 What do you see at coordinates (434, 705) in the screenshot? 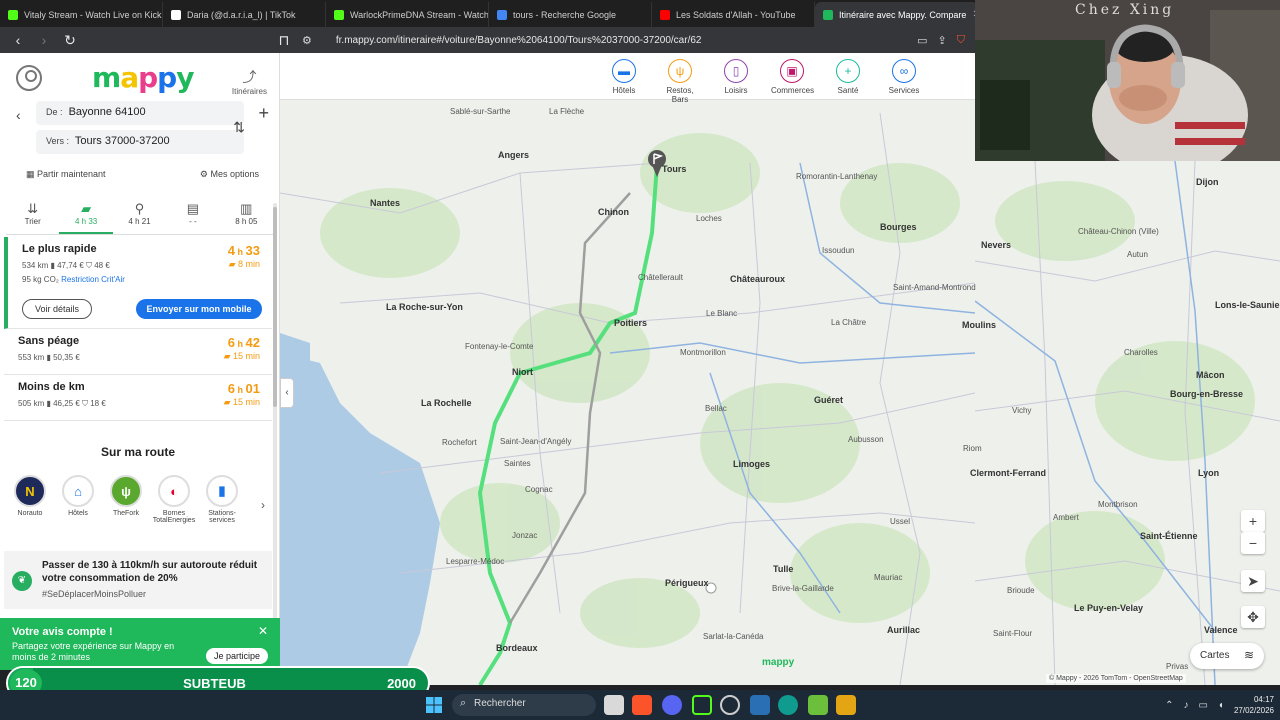
I see `windows-start-icon` at bounding box center [434, 705].